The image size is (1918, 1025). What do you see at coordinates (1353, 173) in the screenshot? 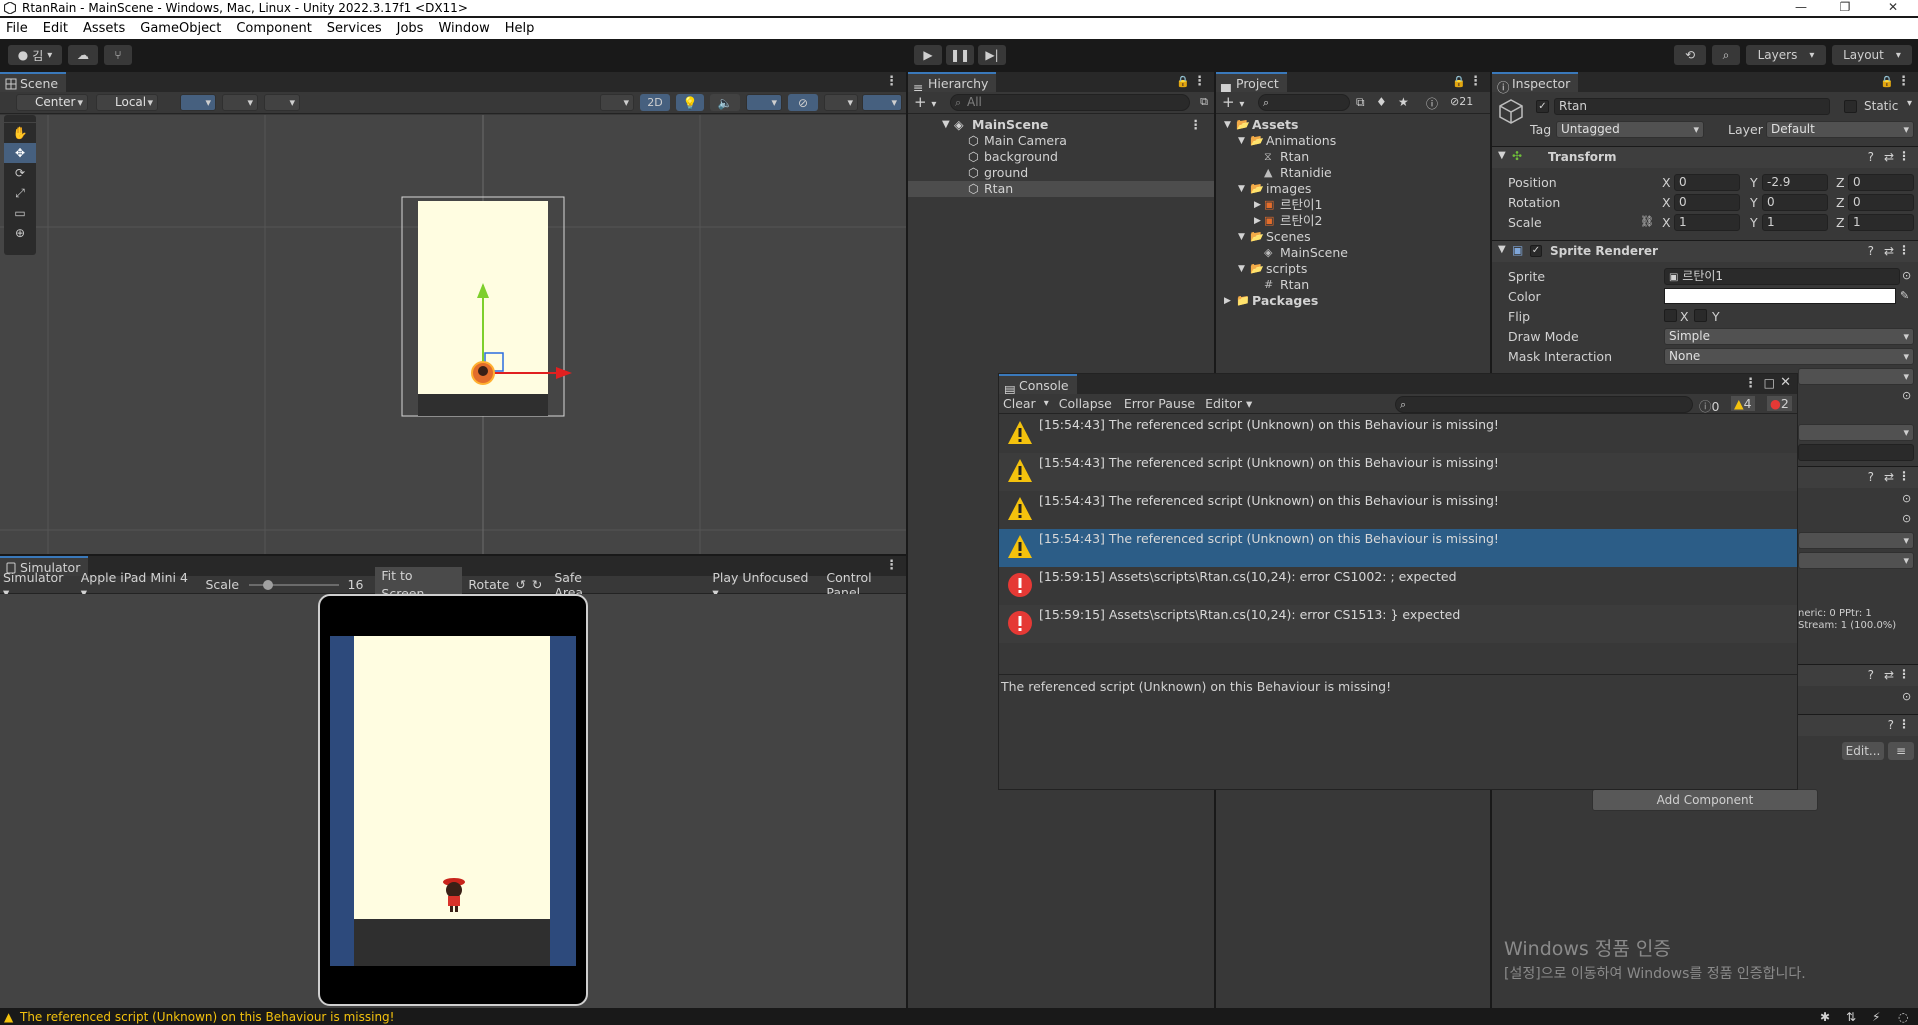
I see `project-item: ▲ Rtanidie` at bounding box center [1353, 173].